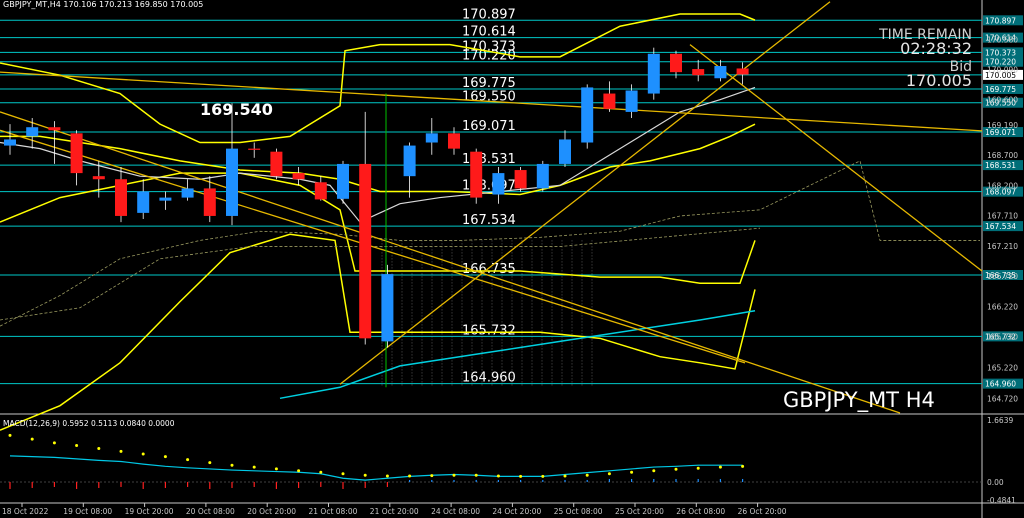 This screenshot has width=1024, height=518. Describe the element at coordinates (1002, 70) in the screenshot. I see `y-tick-label: 170.090` at that location.